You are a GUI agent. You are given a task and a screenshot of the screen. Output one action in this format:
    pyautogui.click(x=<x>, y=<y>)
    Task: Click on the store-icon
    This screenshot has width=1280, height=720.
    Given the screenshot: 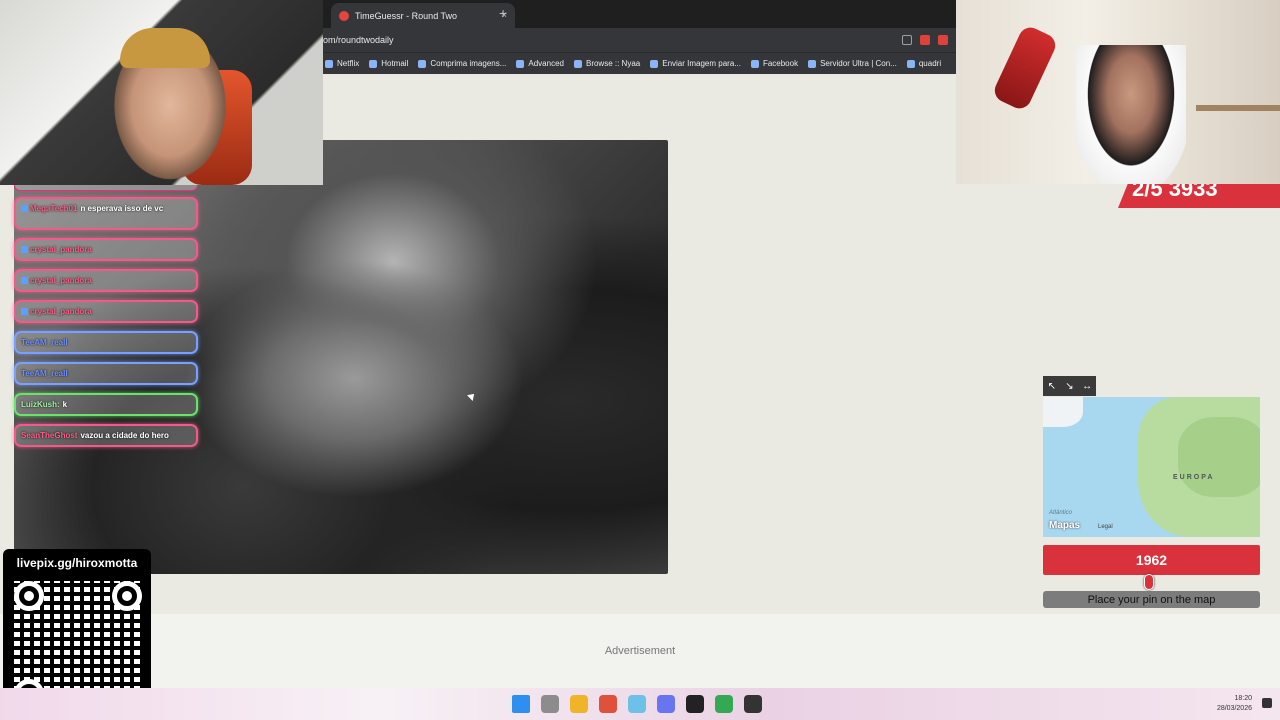 What is the action you would take?
    pyautogui.click(x=637, y=704)
    